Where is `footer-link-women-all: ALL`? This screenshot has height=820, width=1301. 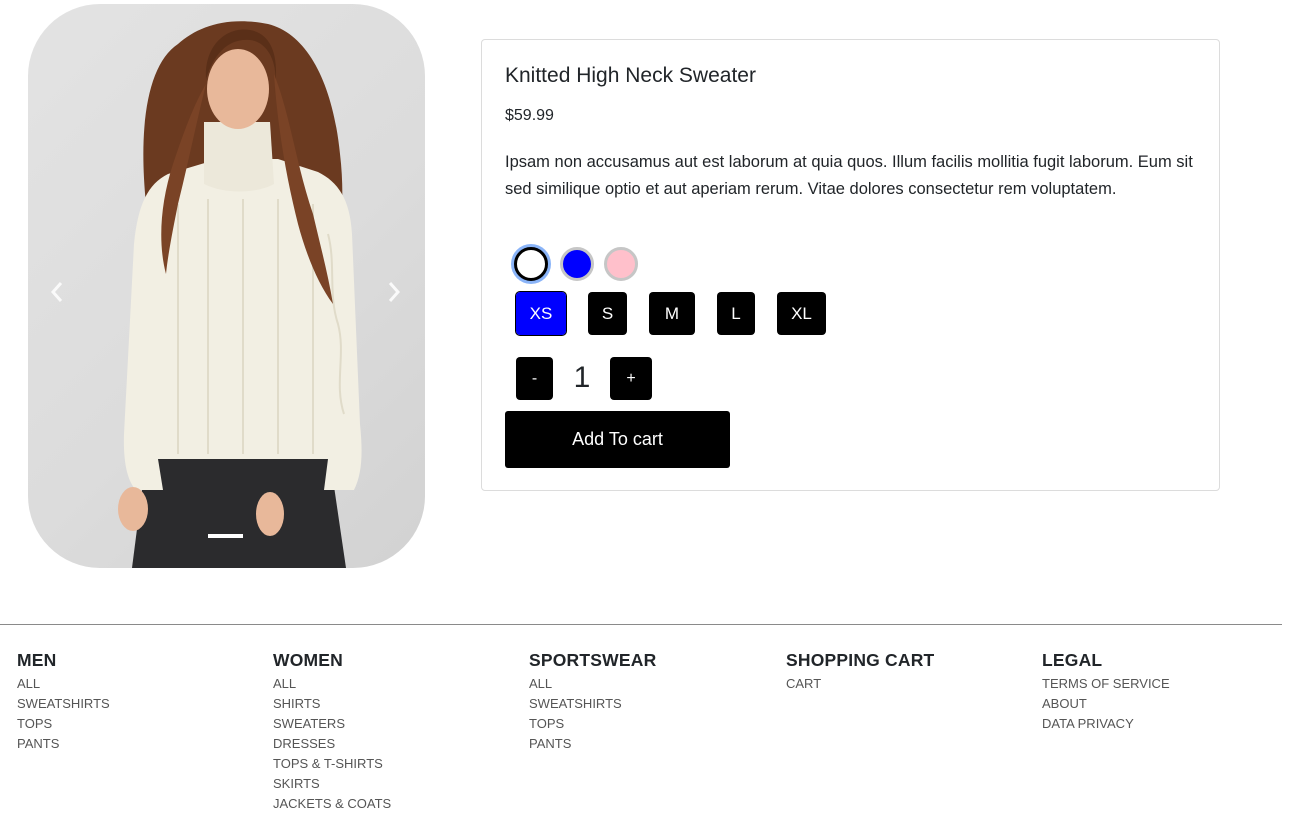 footer-link-women-all: ALL is located at coordinates (284, 683).